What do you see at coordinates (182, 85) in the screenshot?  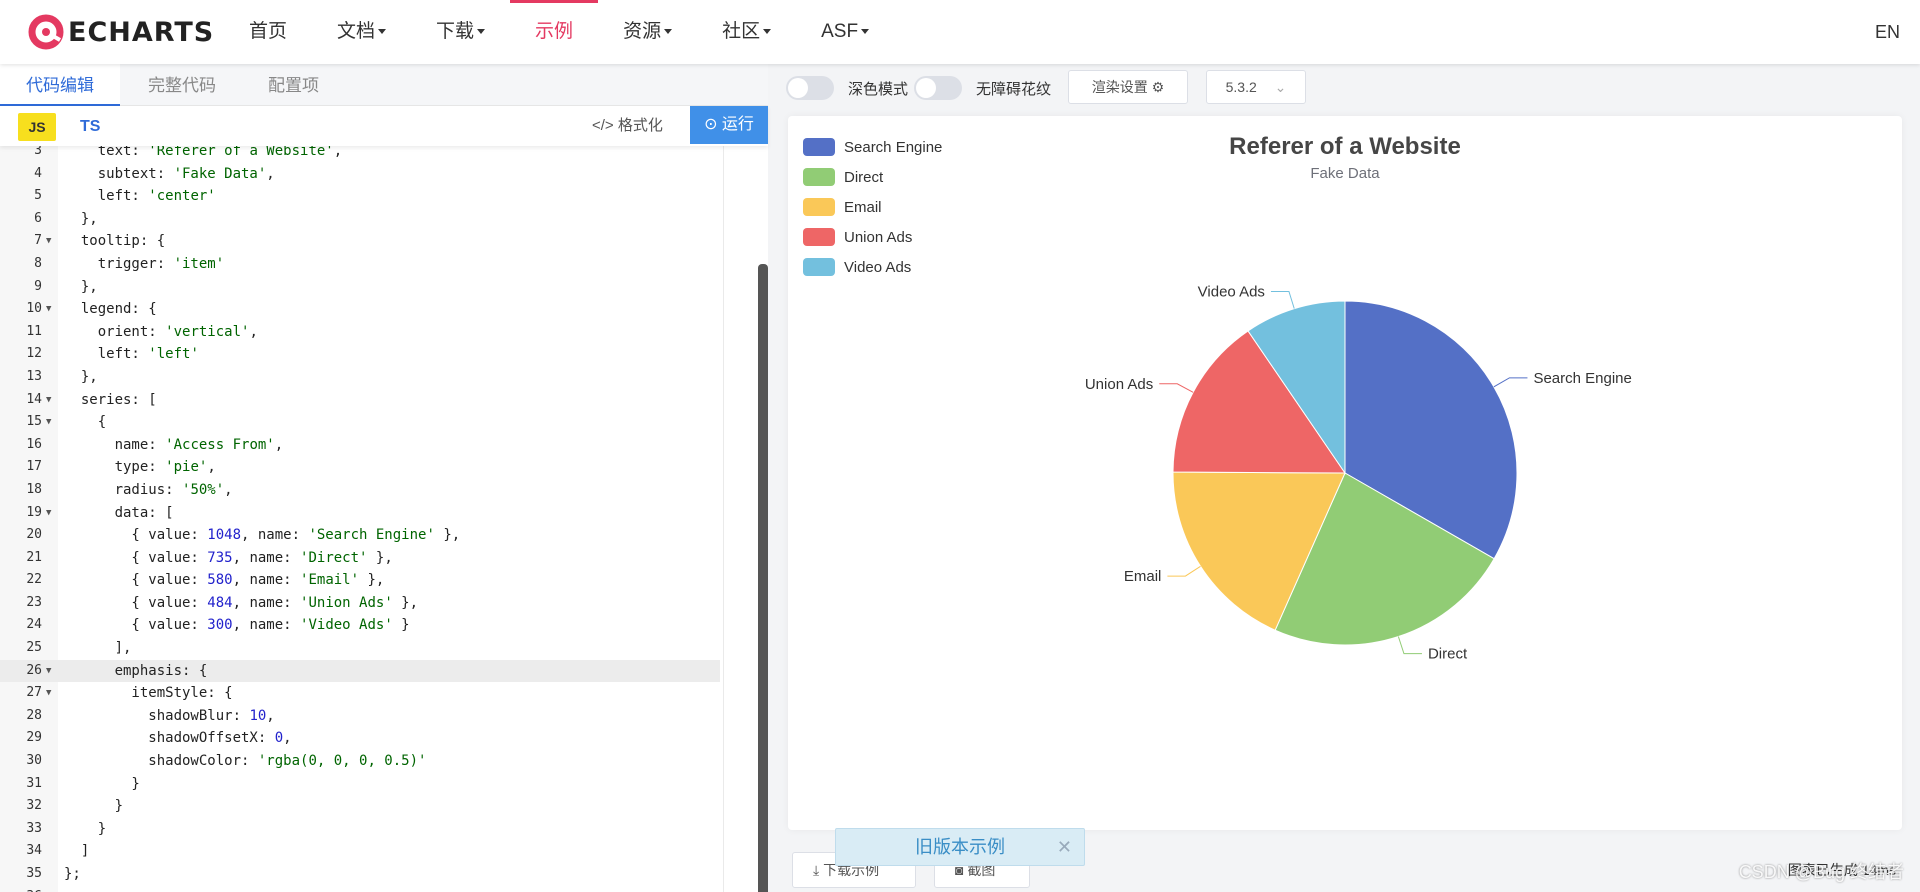 I see `tab-full-code: 完整代码` at bounding box center [182, 85].